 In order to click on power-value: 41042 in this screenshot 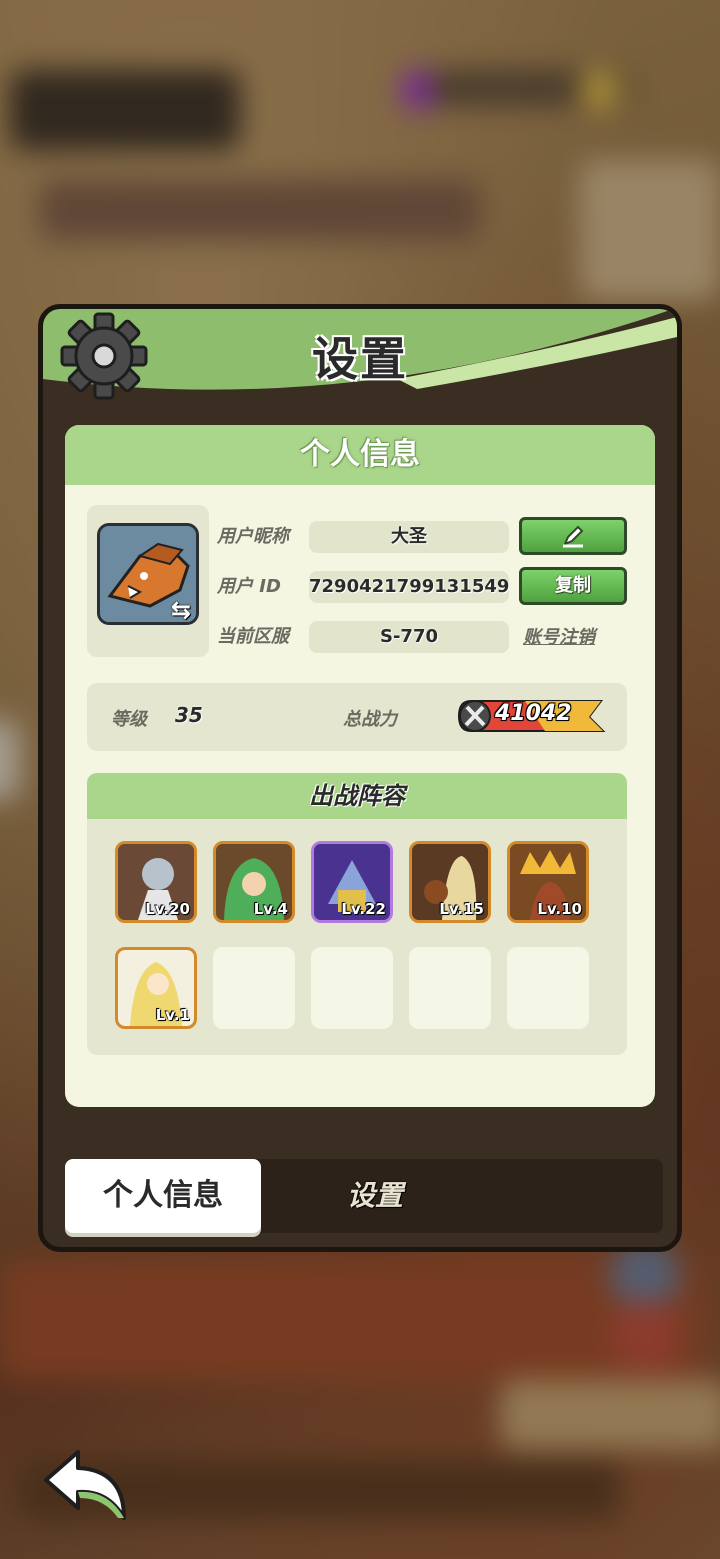, I will do `click(533, 713)`.